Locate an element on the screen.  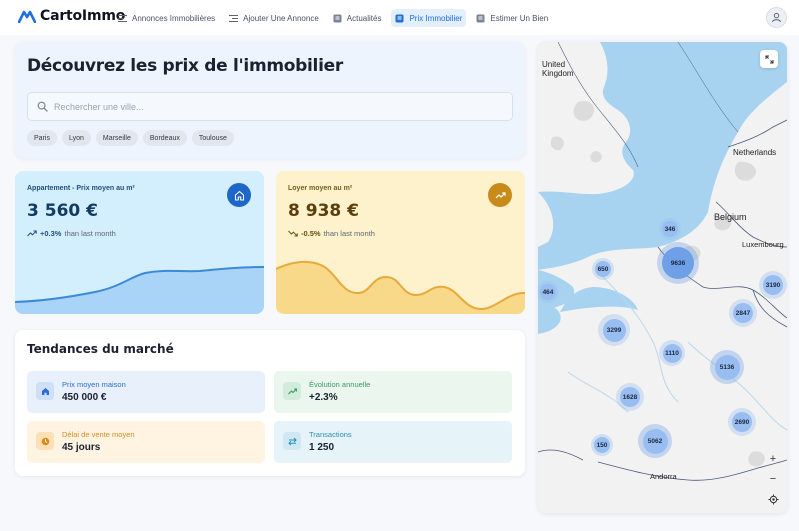
doc-icon is located at coordinates (399, 18).